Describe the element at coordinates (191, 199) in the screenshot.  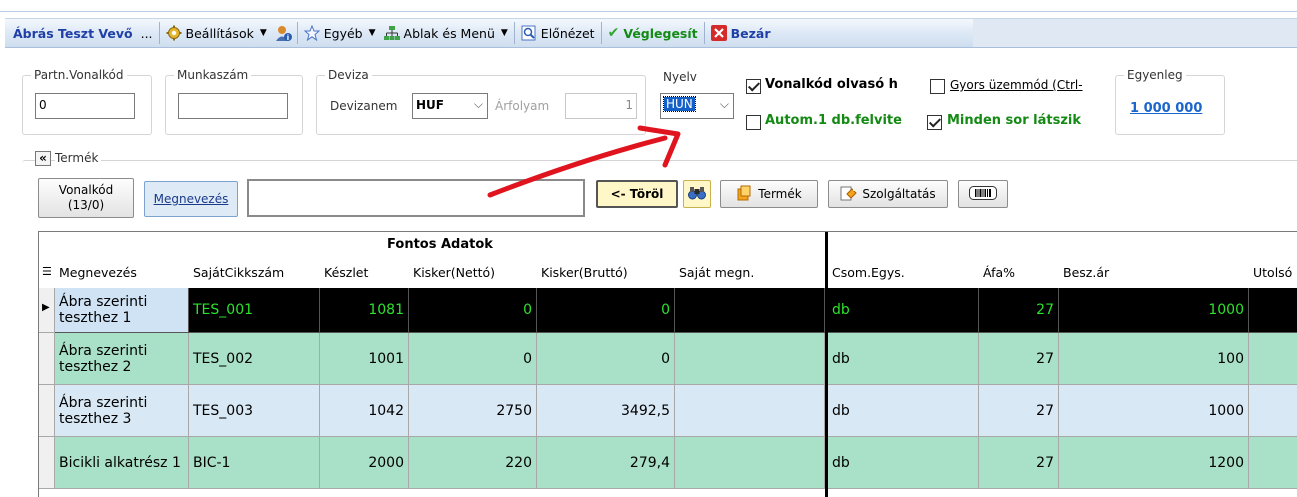
I see `name-mode-button: Megnevezés` at that location.